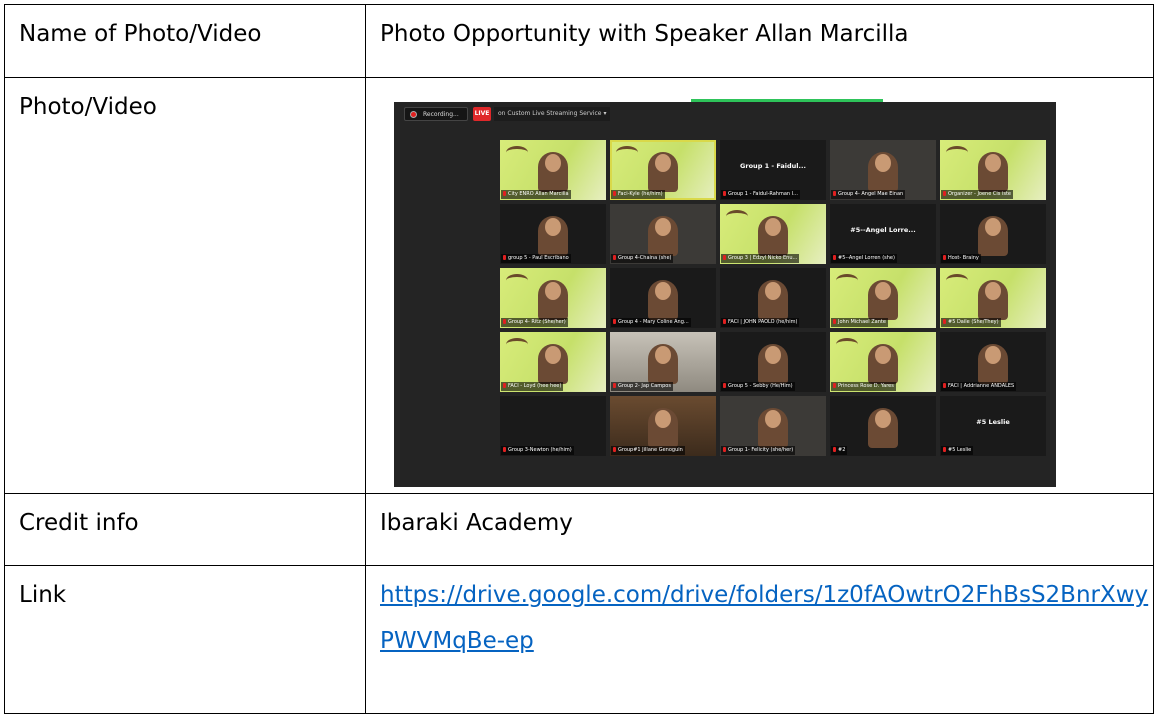 Image resolution: width=1157 pixels, height=714 pixels. What do you see at coordinates (973, 322) in the screenshot?
I see `participant-name: #5 Daile (She/They)` at bounding box center [973, 322].